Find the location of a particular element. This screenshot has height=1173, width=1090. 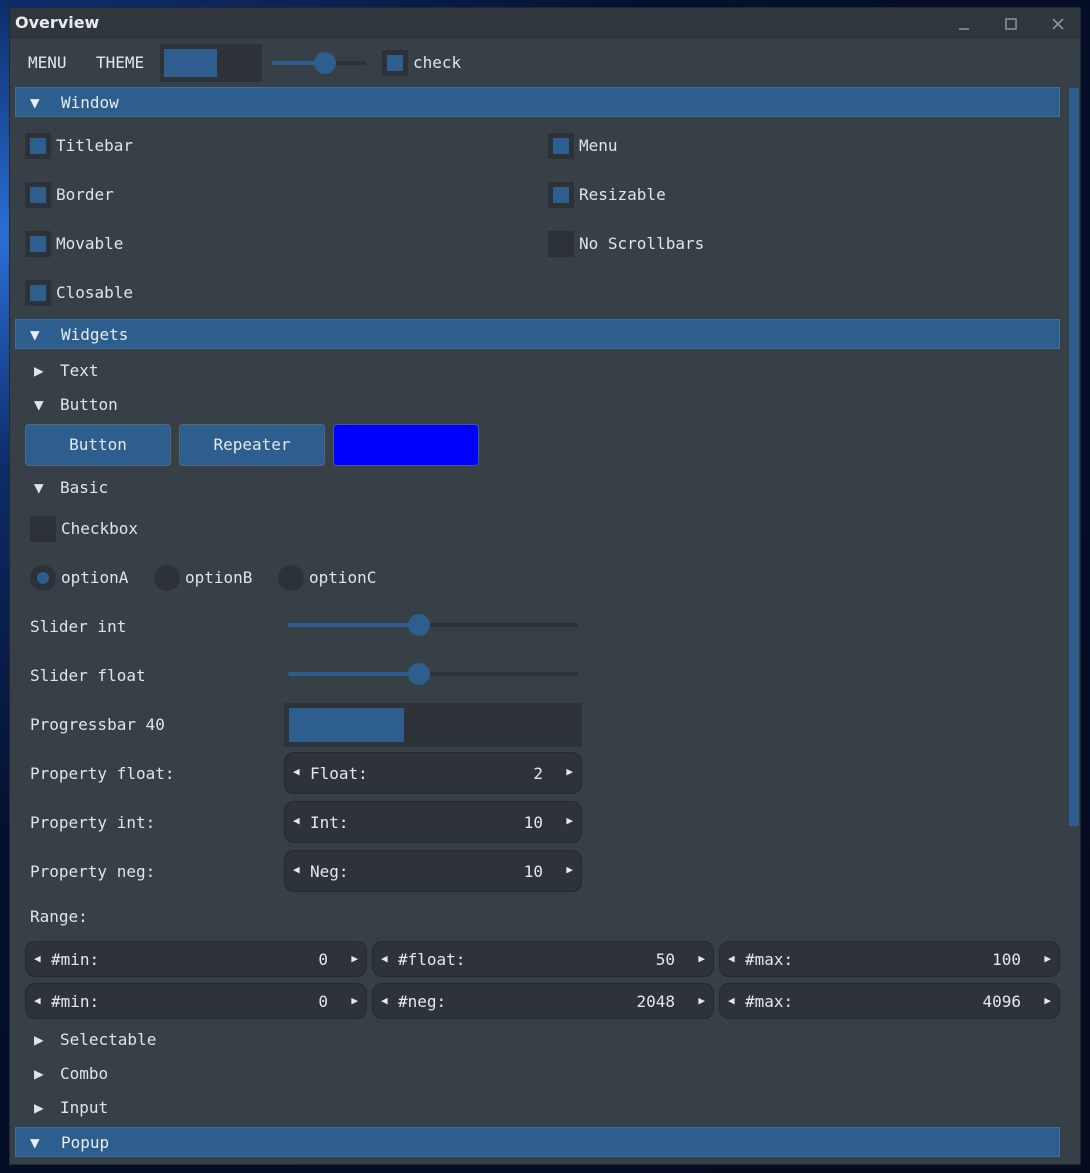

property-int-label: Property int: is located at coordinates (93, 822).